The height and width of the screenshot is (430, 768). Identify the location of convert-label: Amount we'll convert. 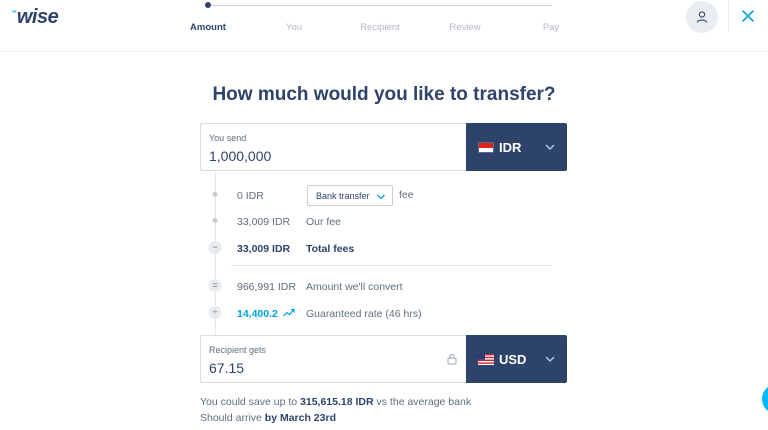
(354, 287).